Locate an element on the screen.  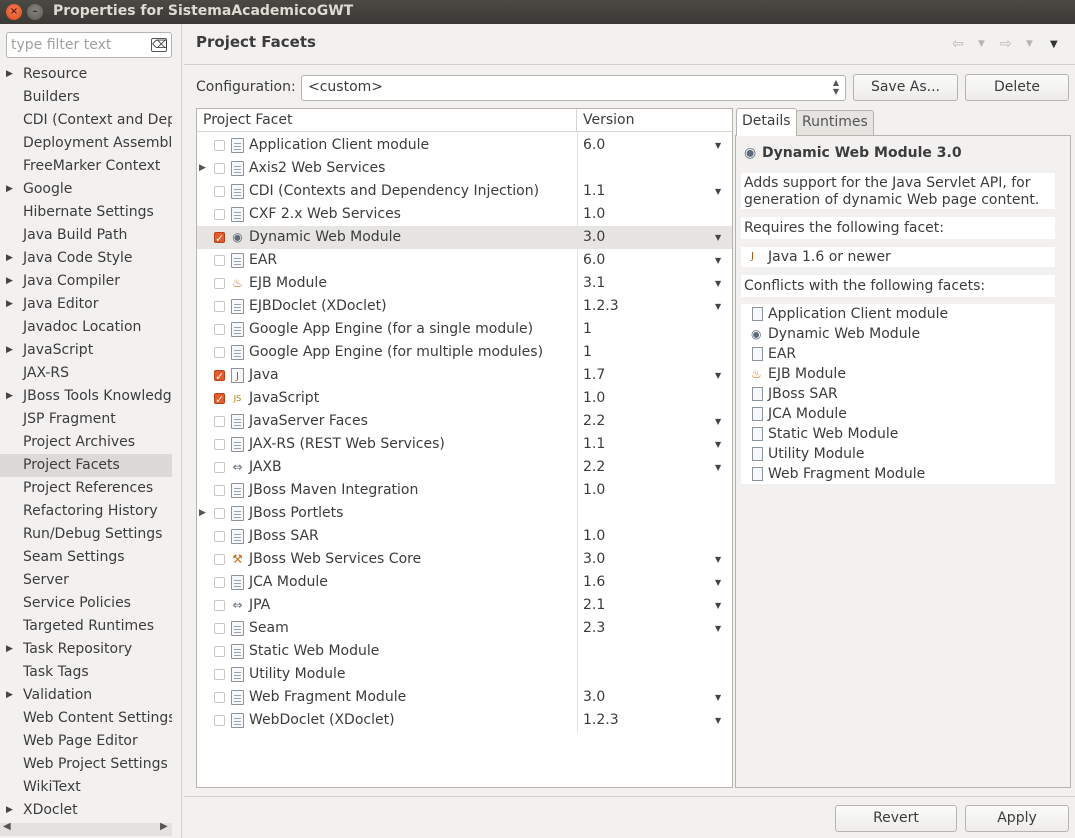
table-row: Application Client module 6.0 ▼ is located at coordinates (464, 145).